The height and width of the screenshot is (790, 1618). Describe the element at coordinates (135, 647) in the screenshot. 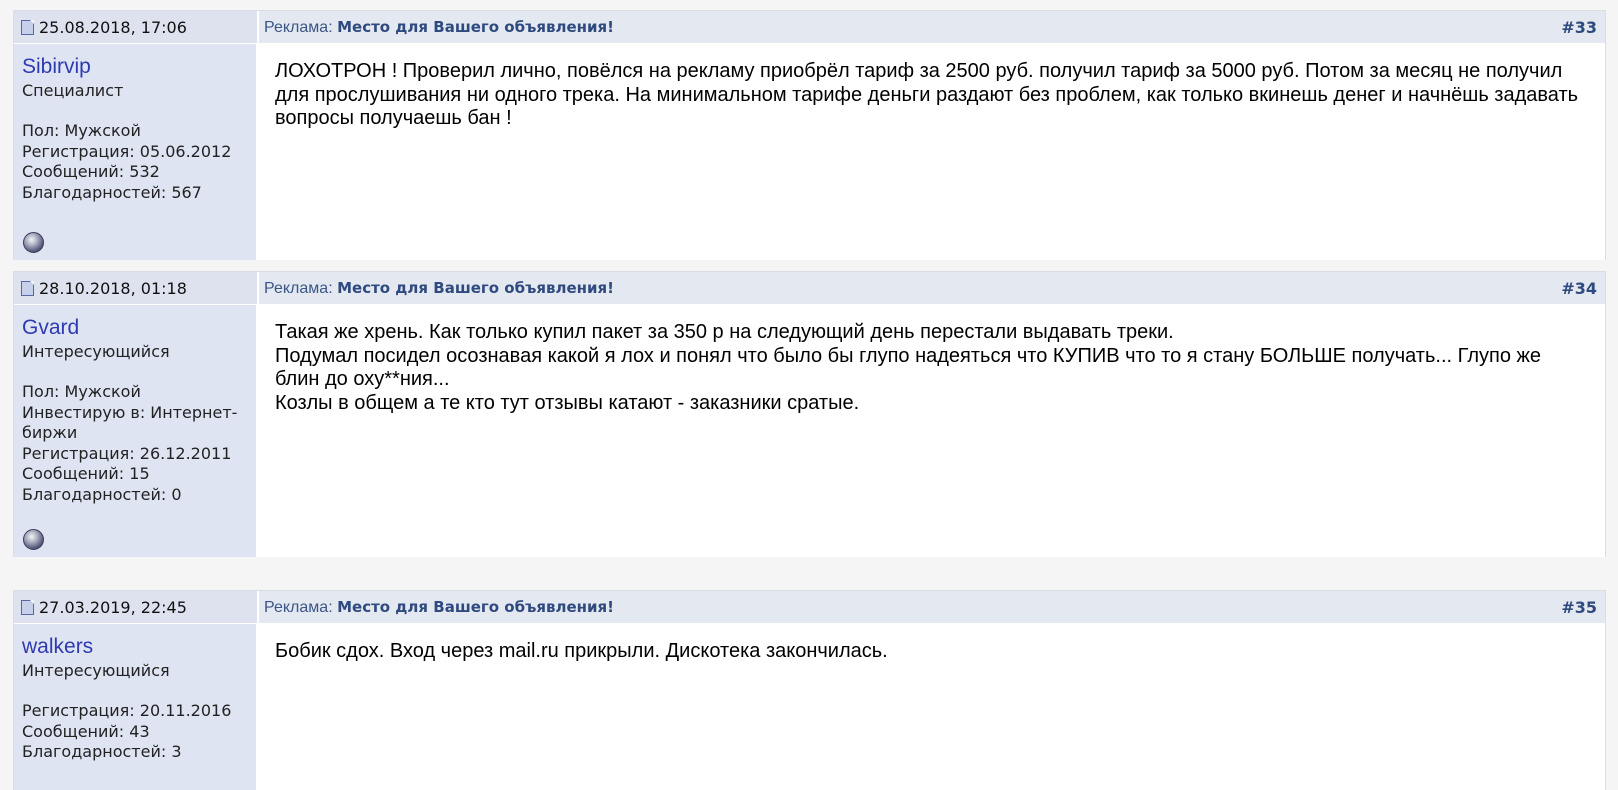

I see `username-link: walkers` at that location.